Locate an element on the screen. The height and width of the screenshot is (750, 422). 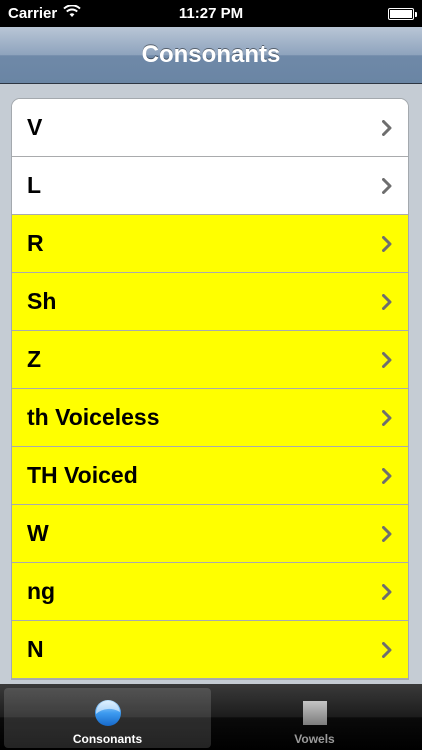
row-label: N is located at coordinates (35, 649).